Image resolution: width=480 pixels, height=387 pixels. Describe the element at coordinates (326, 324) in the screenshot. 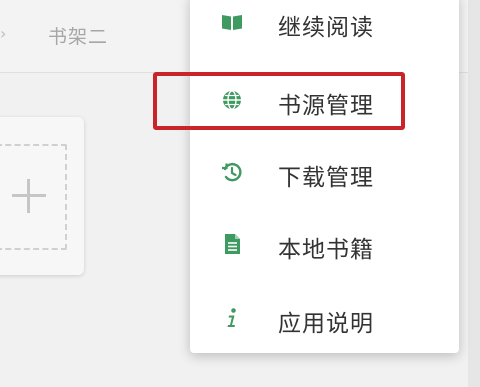

I see `menu-item-label: 应用说明` at that location.